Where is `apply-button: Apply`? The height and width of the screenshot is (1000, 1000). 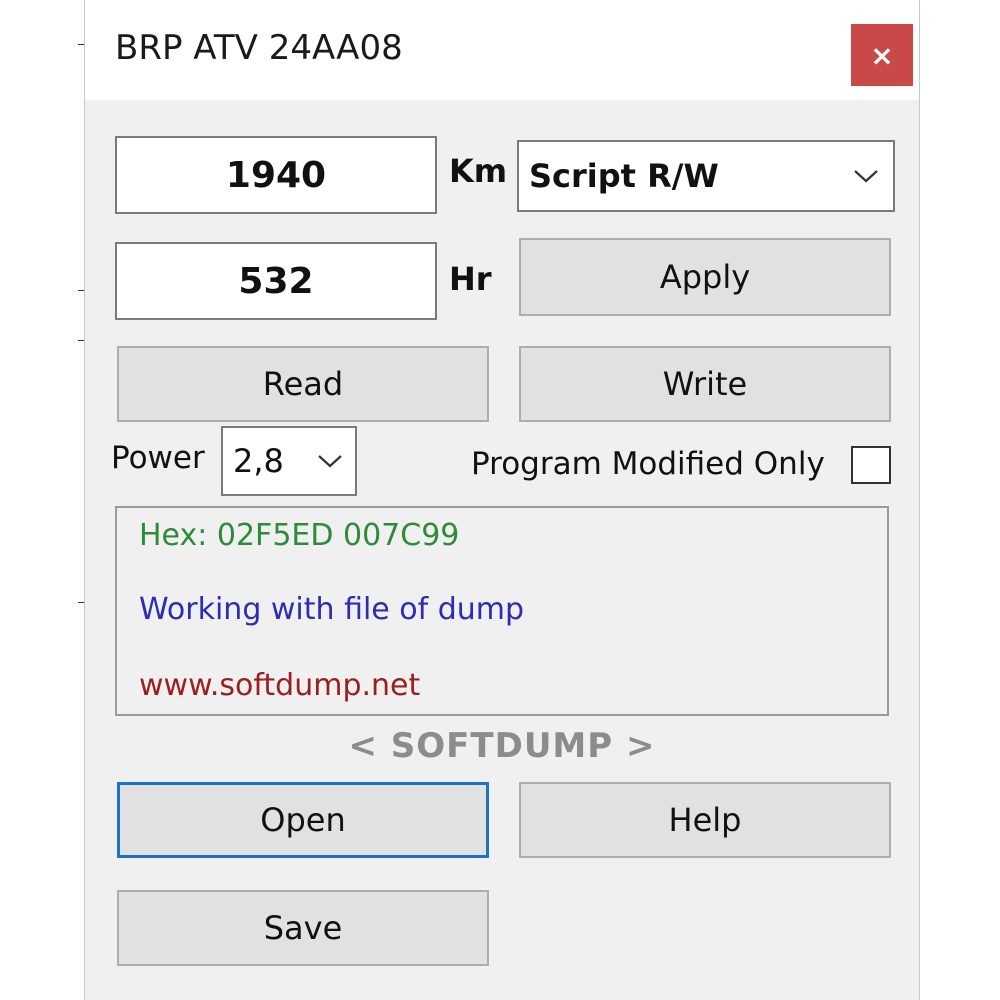 apply-button: Apply is located at coordinates (705, 277).